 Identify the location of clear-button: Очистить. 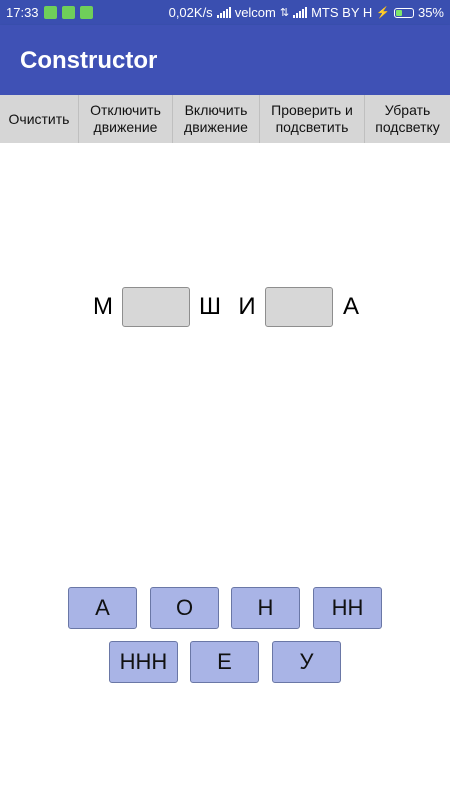
(39, 119).